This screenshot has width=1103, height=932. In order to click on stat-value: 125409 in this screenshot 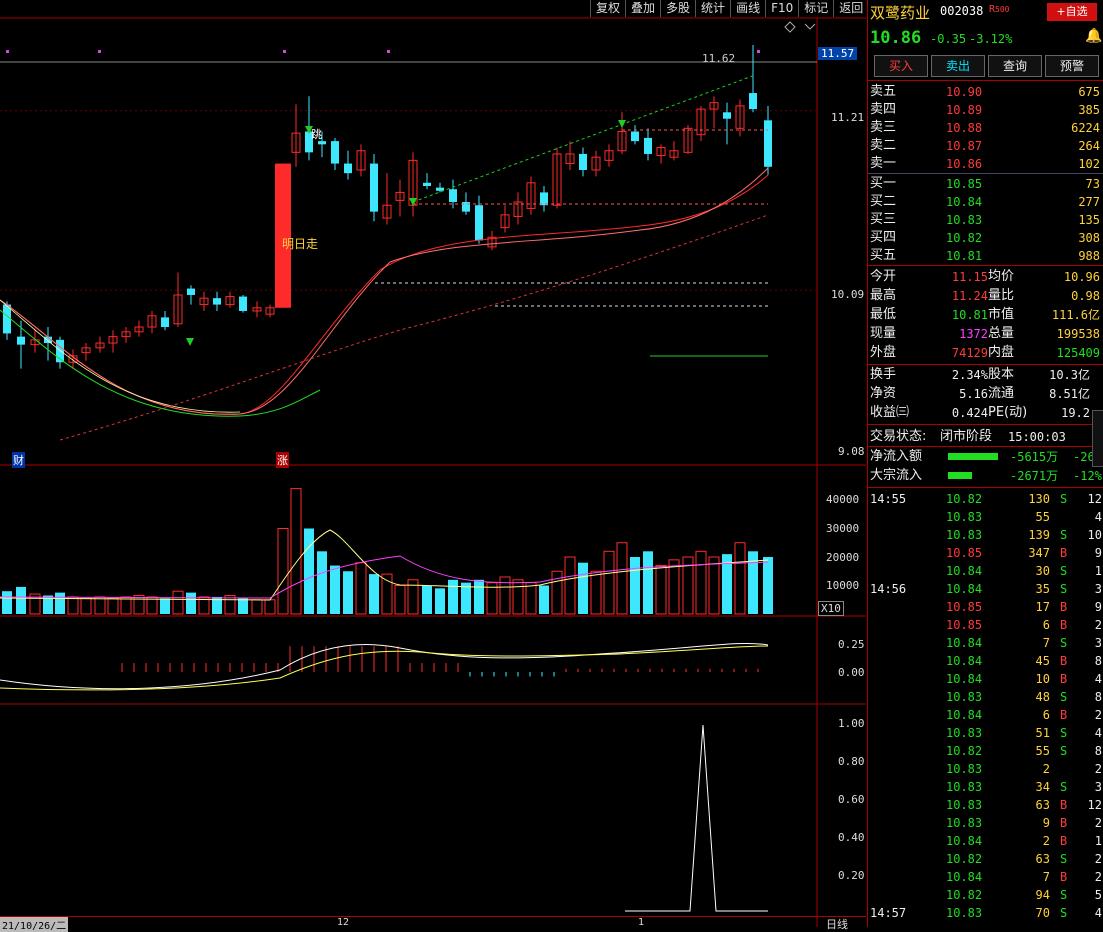, I will do `click(1078, 353)`.